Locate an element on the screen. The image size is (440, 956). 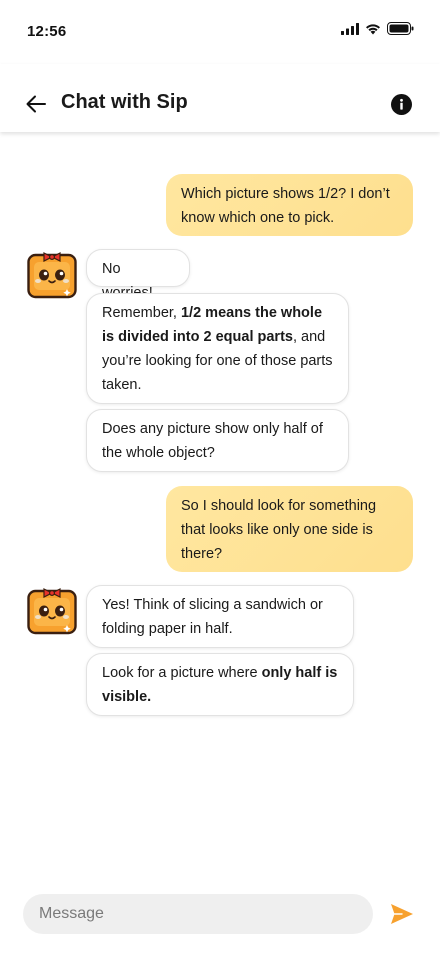
message-input is located at coordinates (198, 914).